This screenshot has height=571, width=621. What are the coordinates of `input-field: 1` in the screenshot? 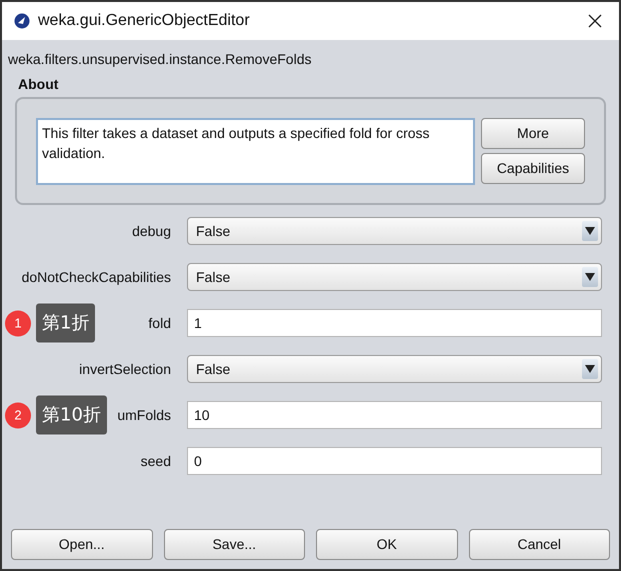 It's located at (394, 323).